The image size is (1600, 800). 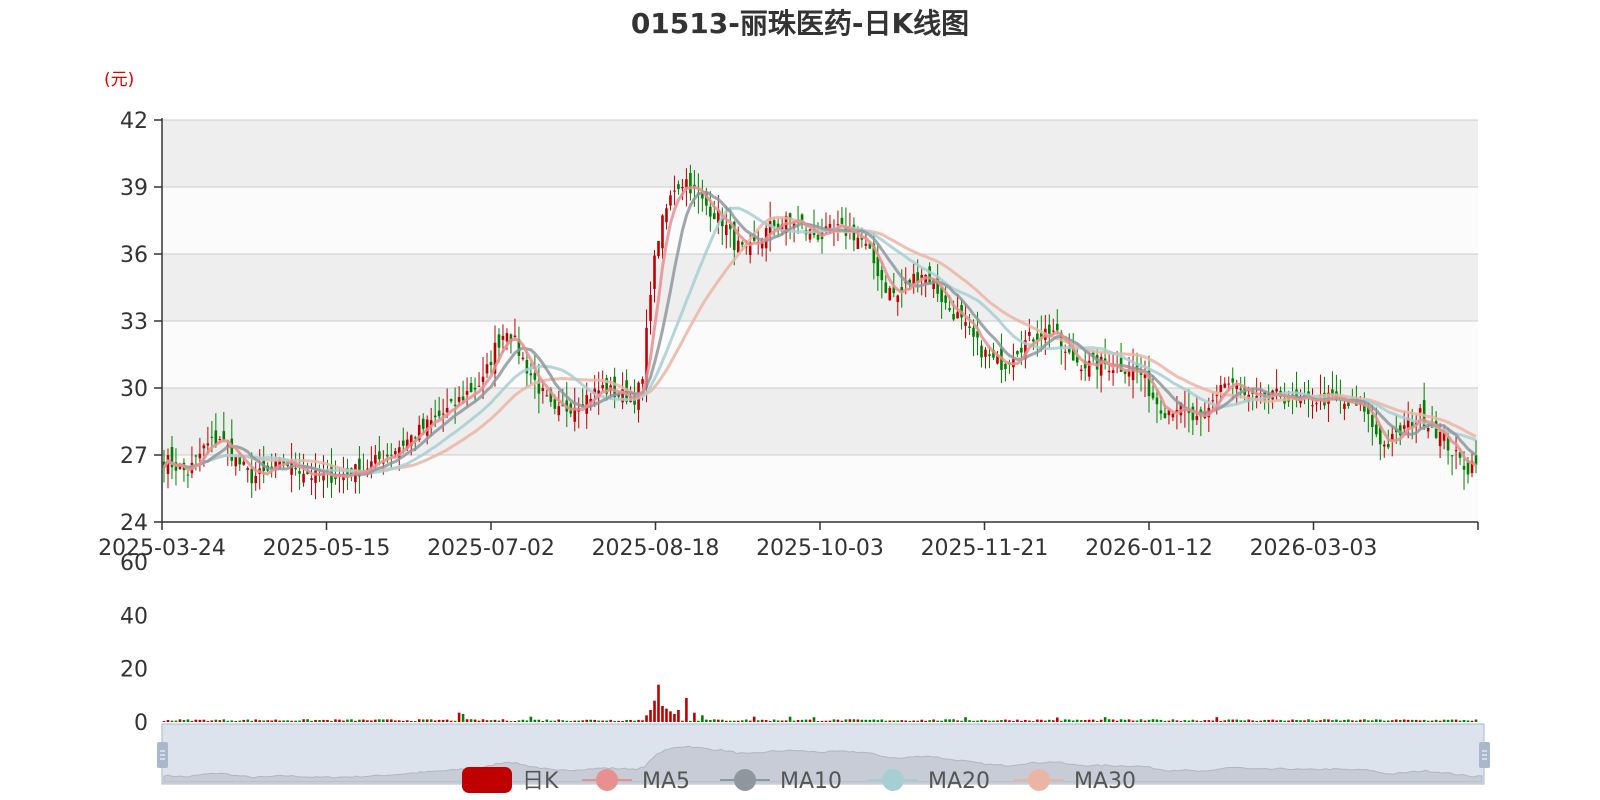 What do you see at coordinates (134, 616) in the screenshot?
I see `volume-tick-label: 40` at bounding box center [134, 616].